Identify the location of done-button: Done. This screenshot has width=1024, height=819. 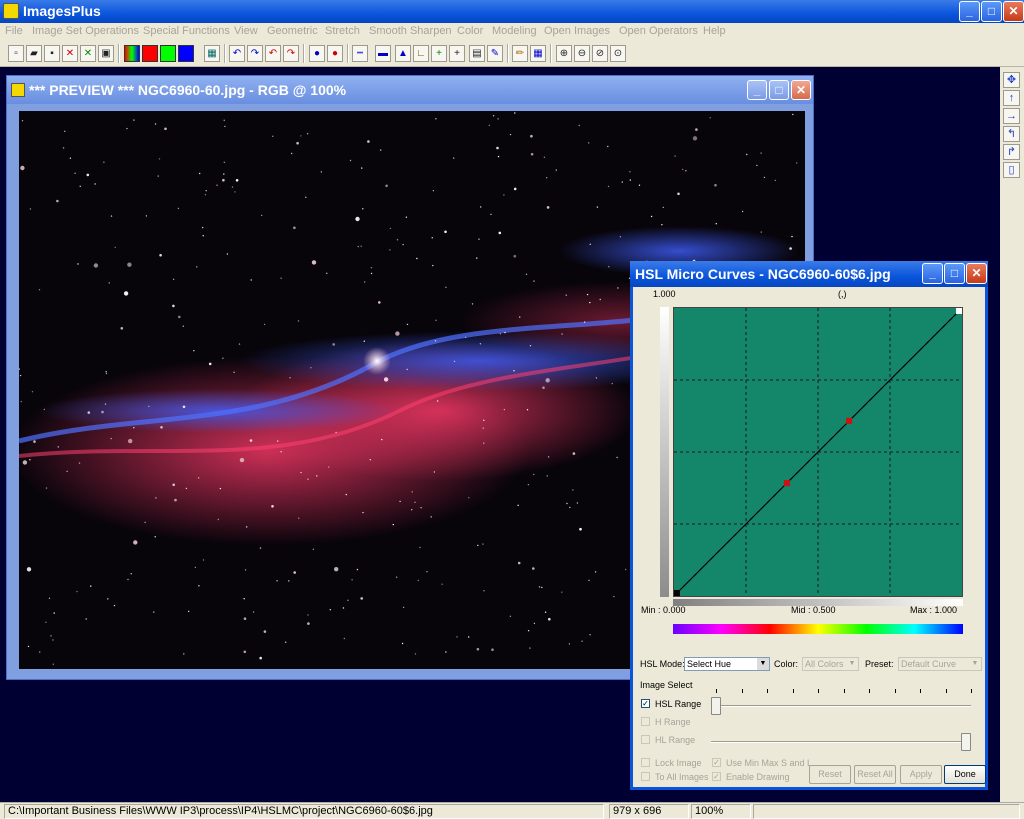
(965, 774).